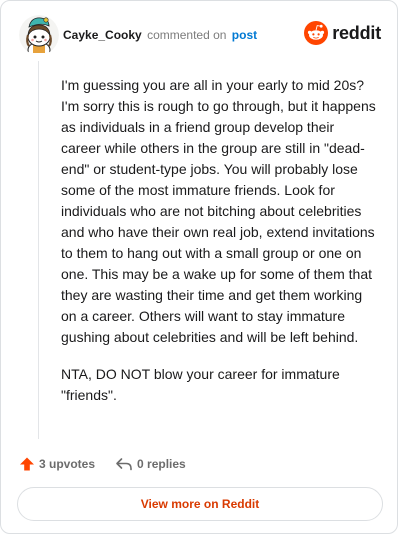  I want to click on post-link: post, so click(244, 35).